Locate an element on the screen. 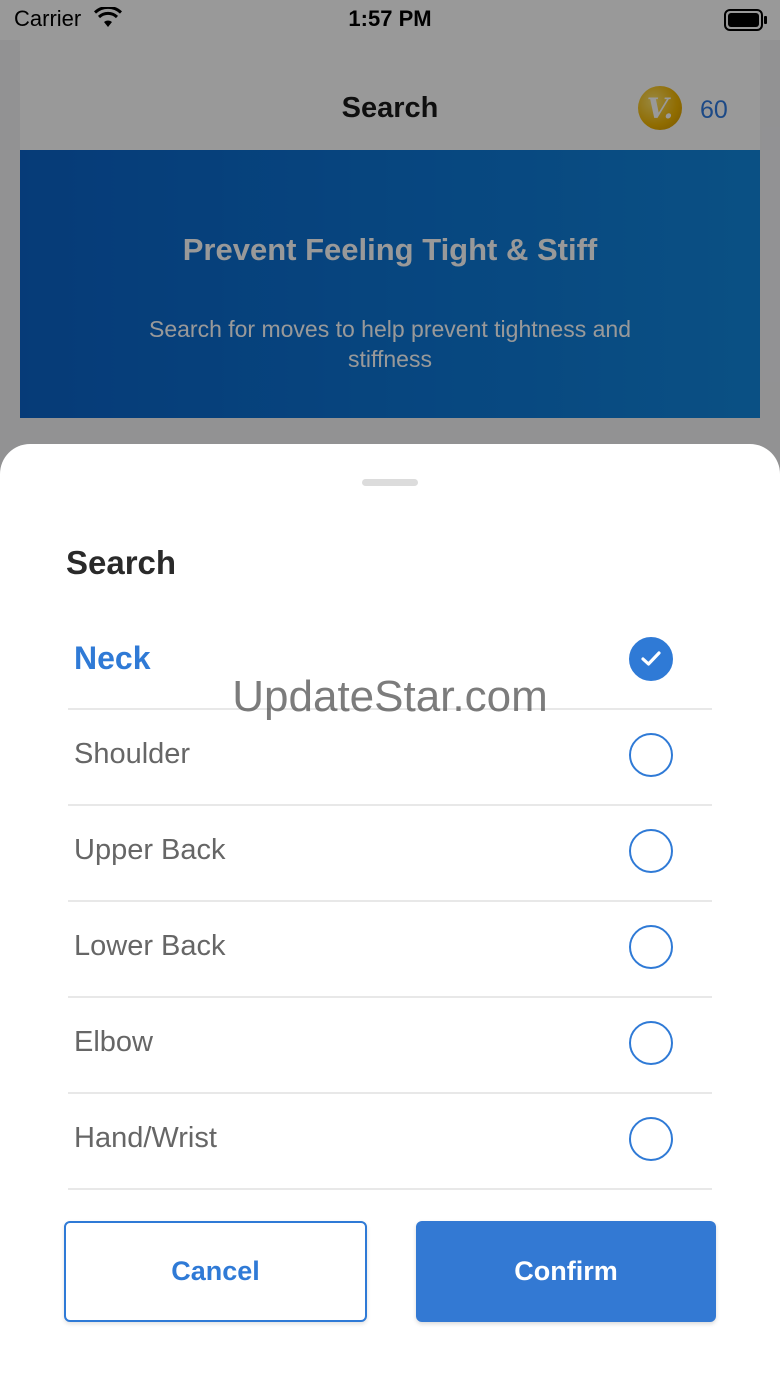 The image size is (780, 1387). option-upper-back: Upper Back is located at coordinates (390, 854).